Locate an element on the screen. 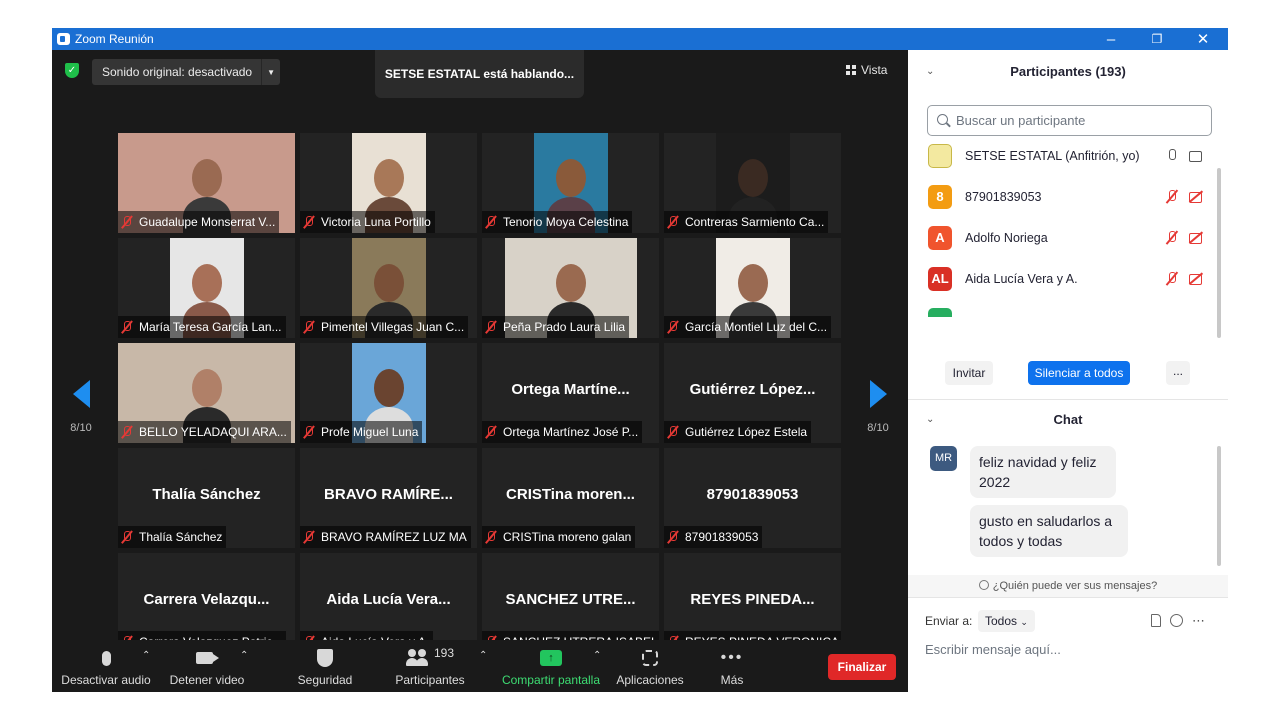  stop-video-button: Detener video is located at coordinates (207, 666).